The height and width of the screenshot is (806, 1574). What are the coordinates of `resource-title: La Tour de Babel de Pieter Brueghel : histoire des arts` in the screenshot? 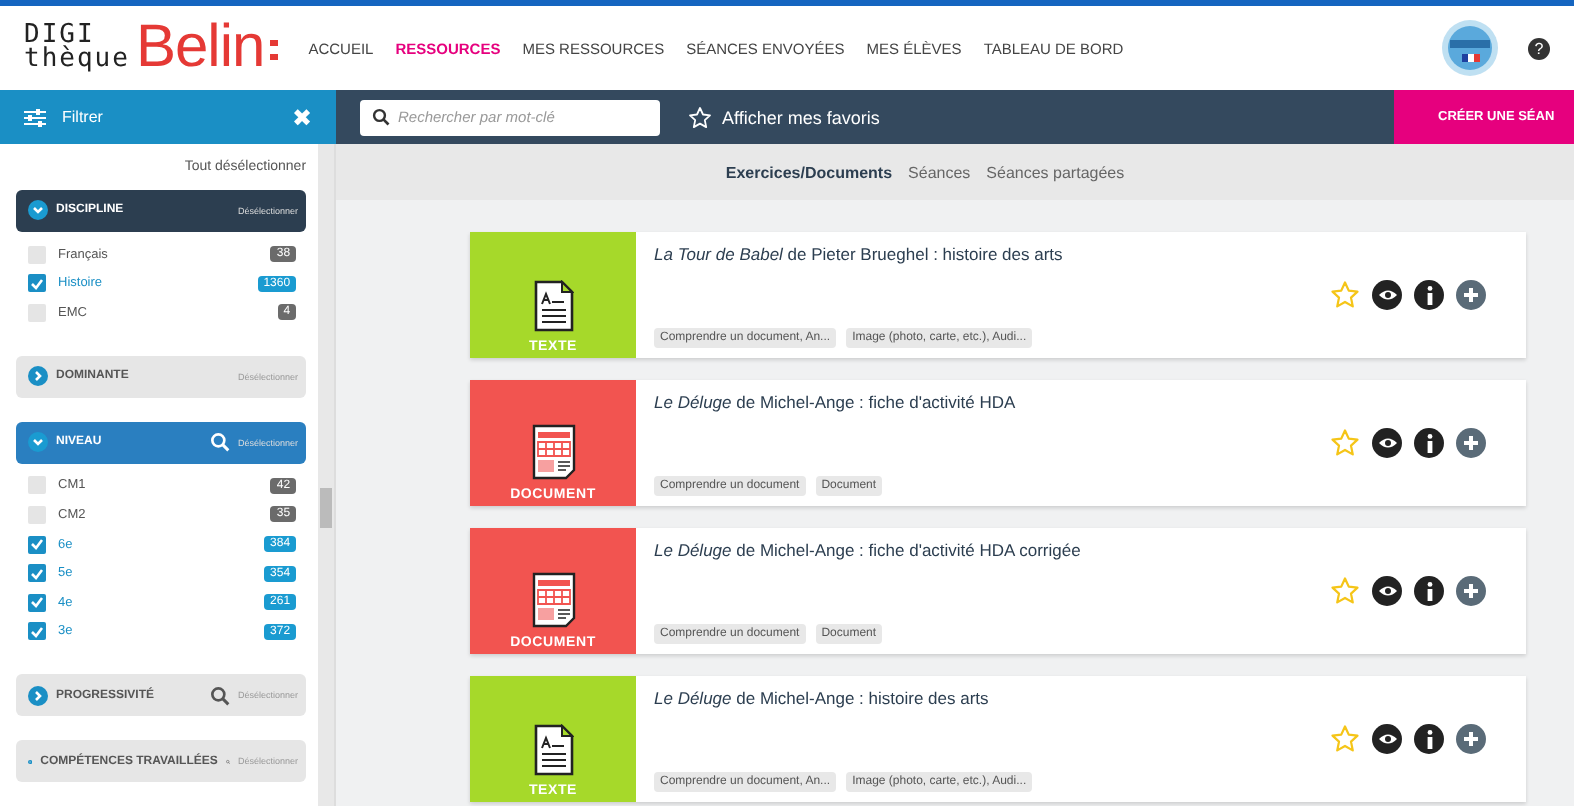 It's located at (983, 254).